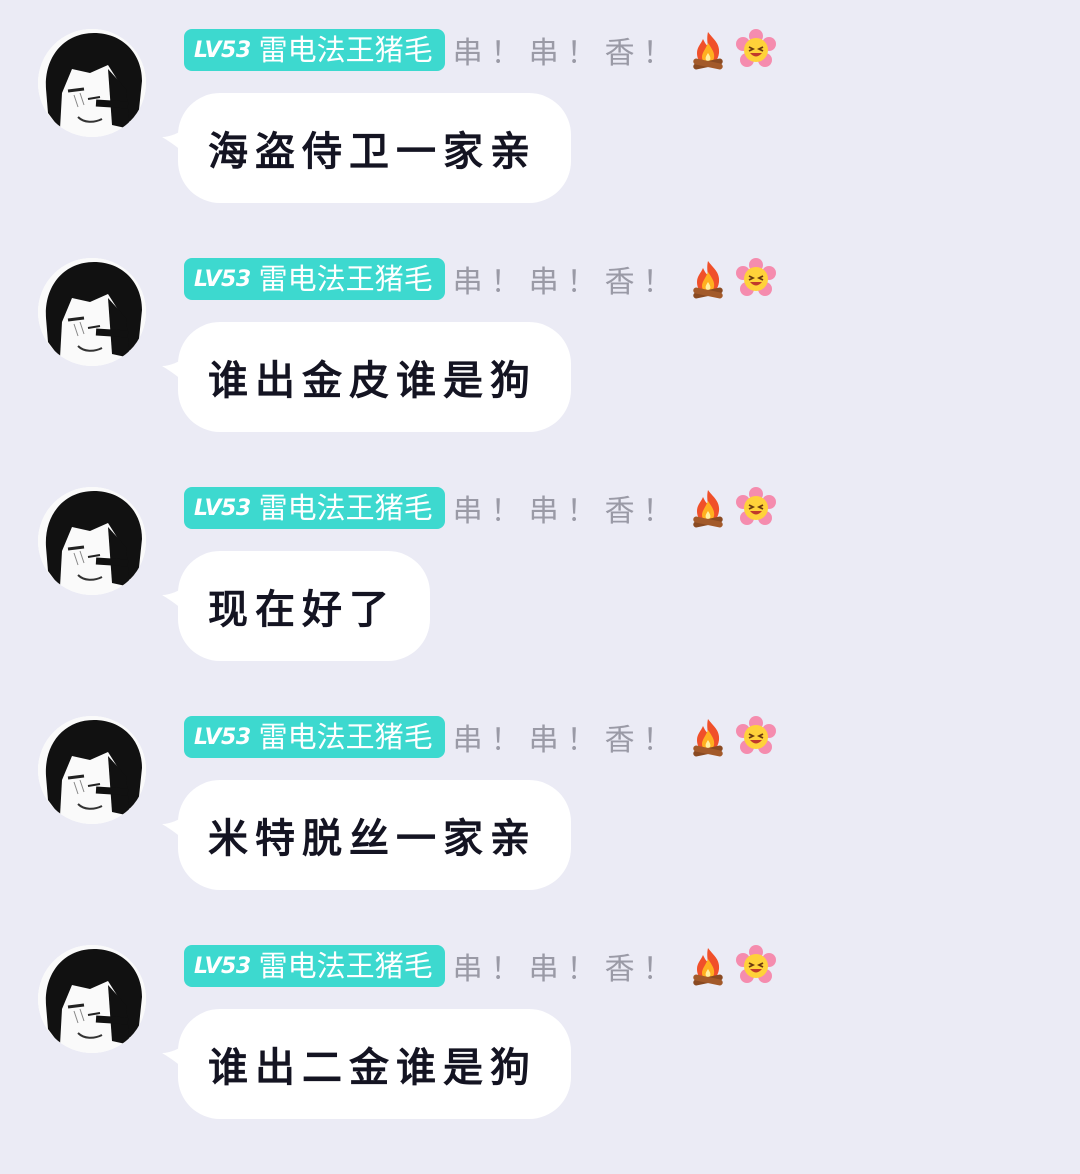 The width and height of the screenshot is (1080, 1174). What do you see at coordinates (302, 610) in the screenshot?
I see `message-text: 现在好了` at bounding box center [302, 610].